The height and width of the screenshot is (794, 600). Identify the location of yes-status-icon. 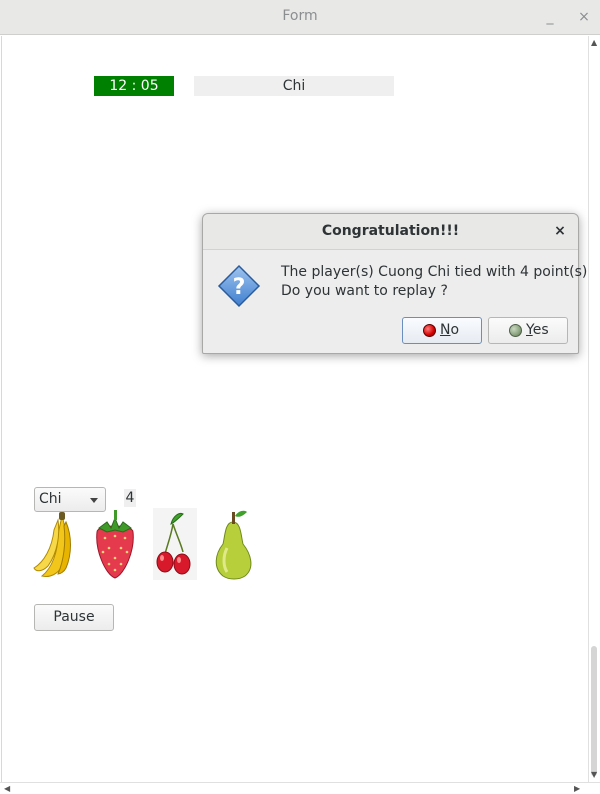
(515, 330).